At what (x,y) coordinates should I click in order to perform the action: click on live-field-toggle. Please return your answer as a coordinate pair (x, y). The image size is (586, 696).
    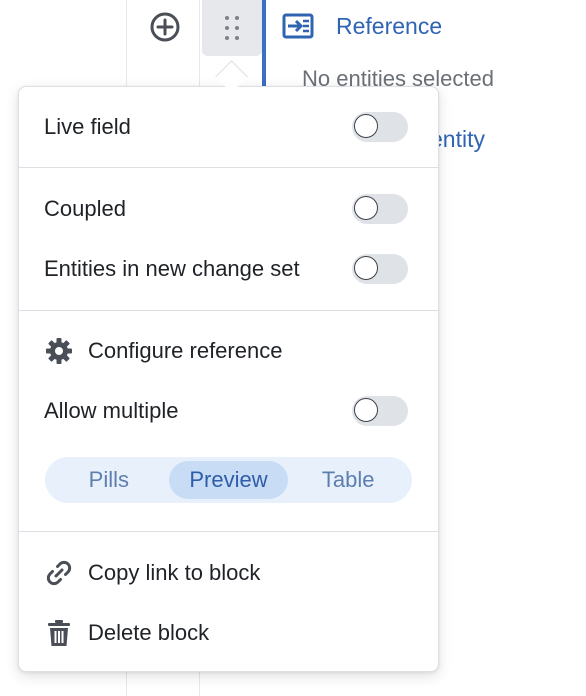
    Looking at the image, I should click on (380, 127).